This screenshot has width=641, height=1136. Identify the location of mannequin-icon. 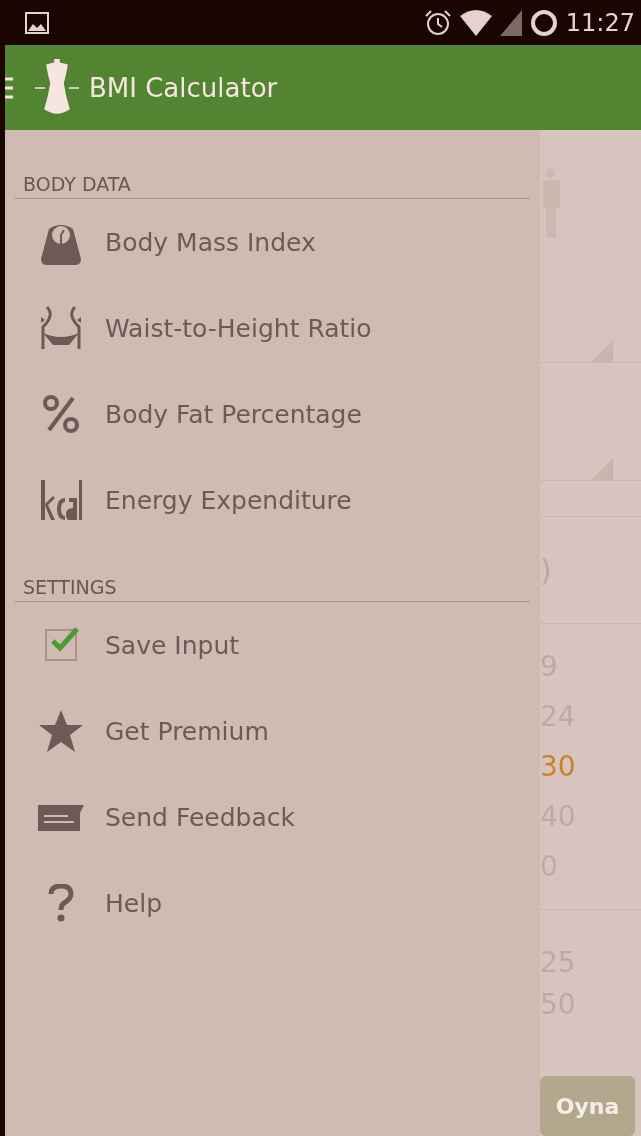
(57, 87).